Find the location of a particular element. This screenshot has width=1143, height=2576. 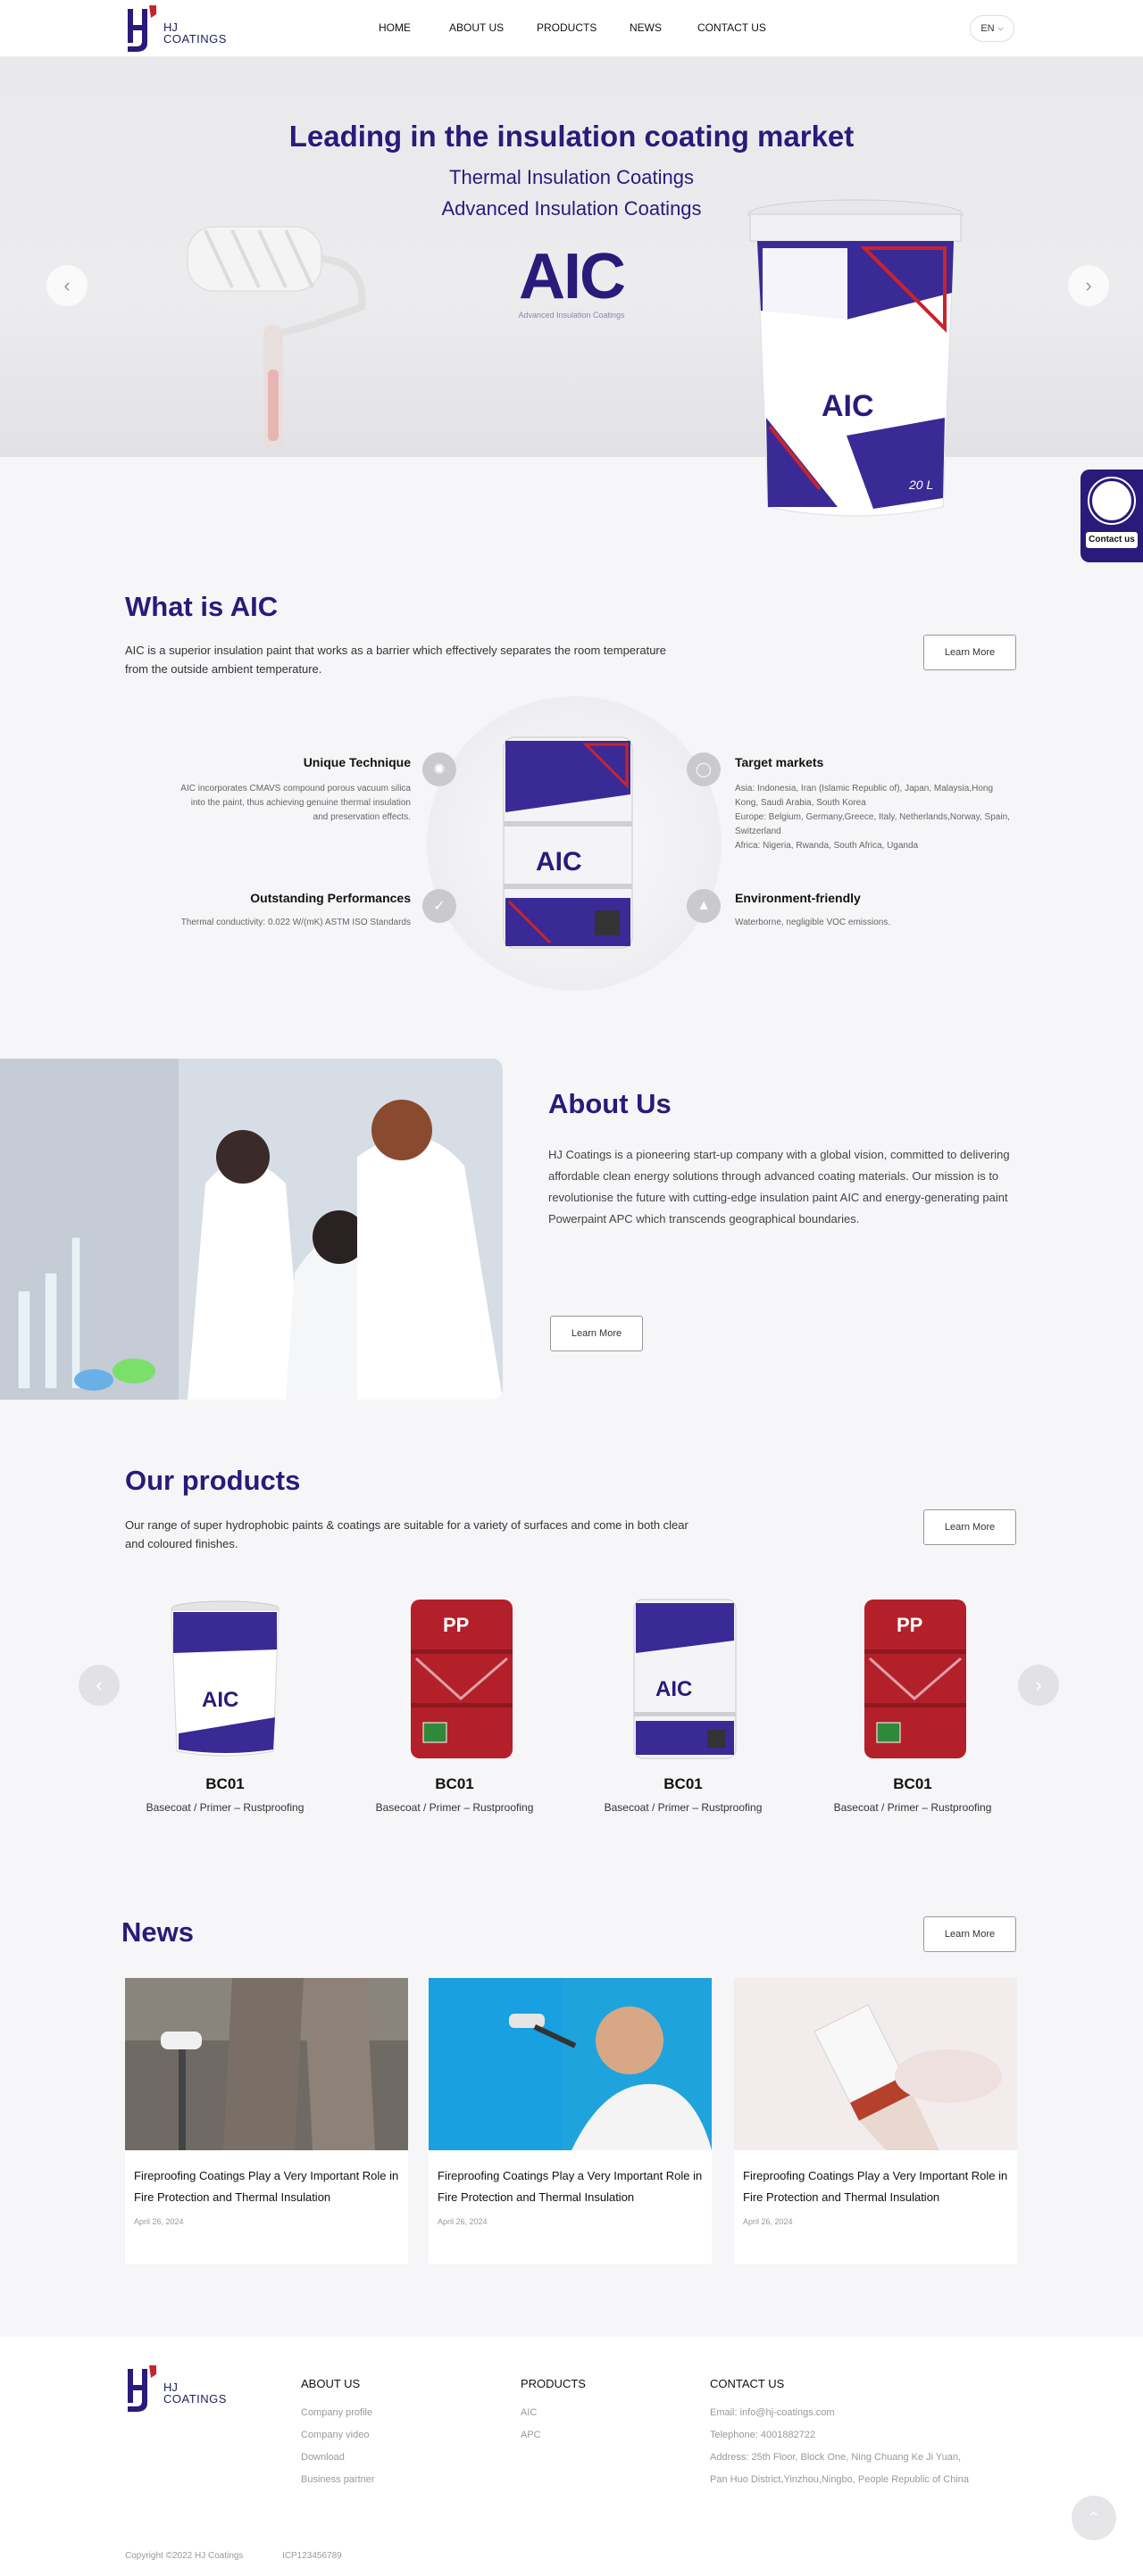

about-lab-photo is located at coordinates (252, 1229).